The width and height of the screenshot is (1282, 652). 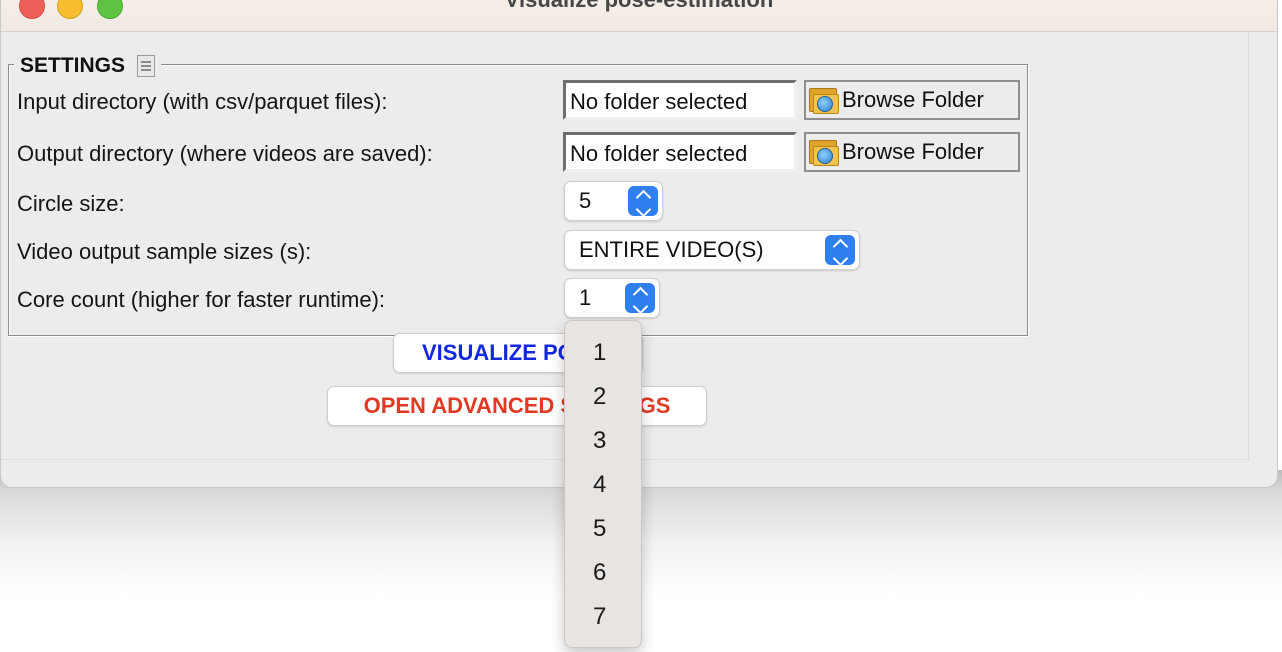 What do you see at coordinates (671, 249) in the screenshot?
I see `sample-size-value: ENTIRE VIDEO(S)` at bounding box center [671, 249].